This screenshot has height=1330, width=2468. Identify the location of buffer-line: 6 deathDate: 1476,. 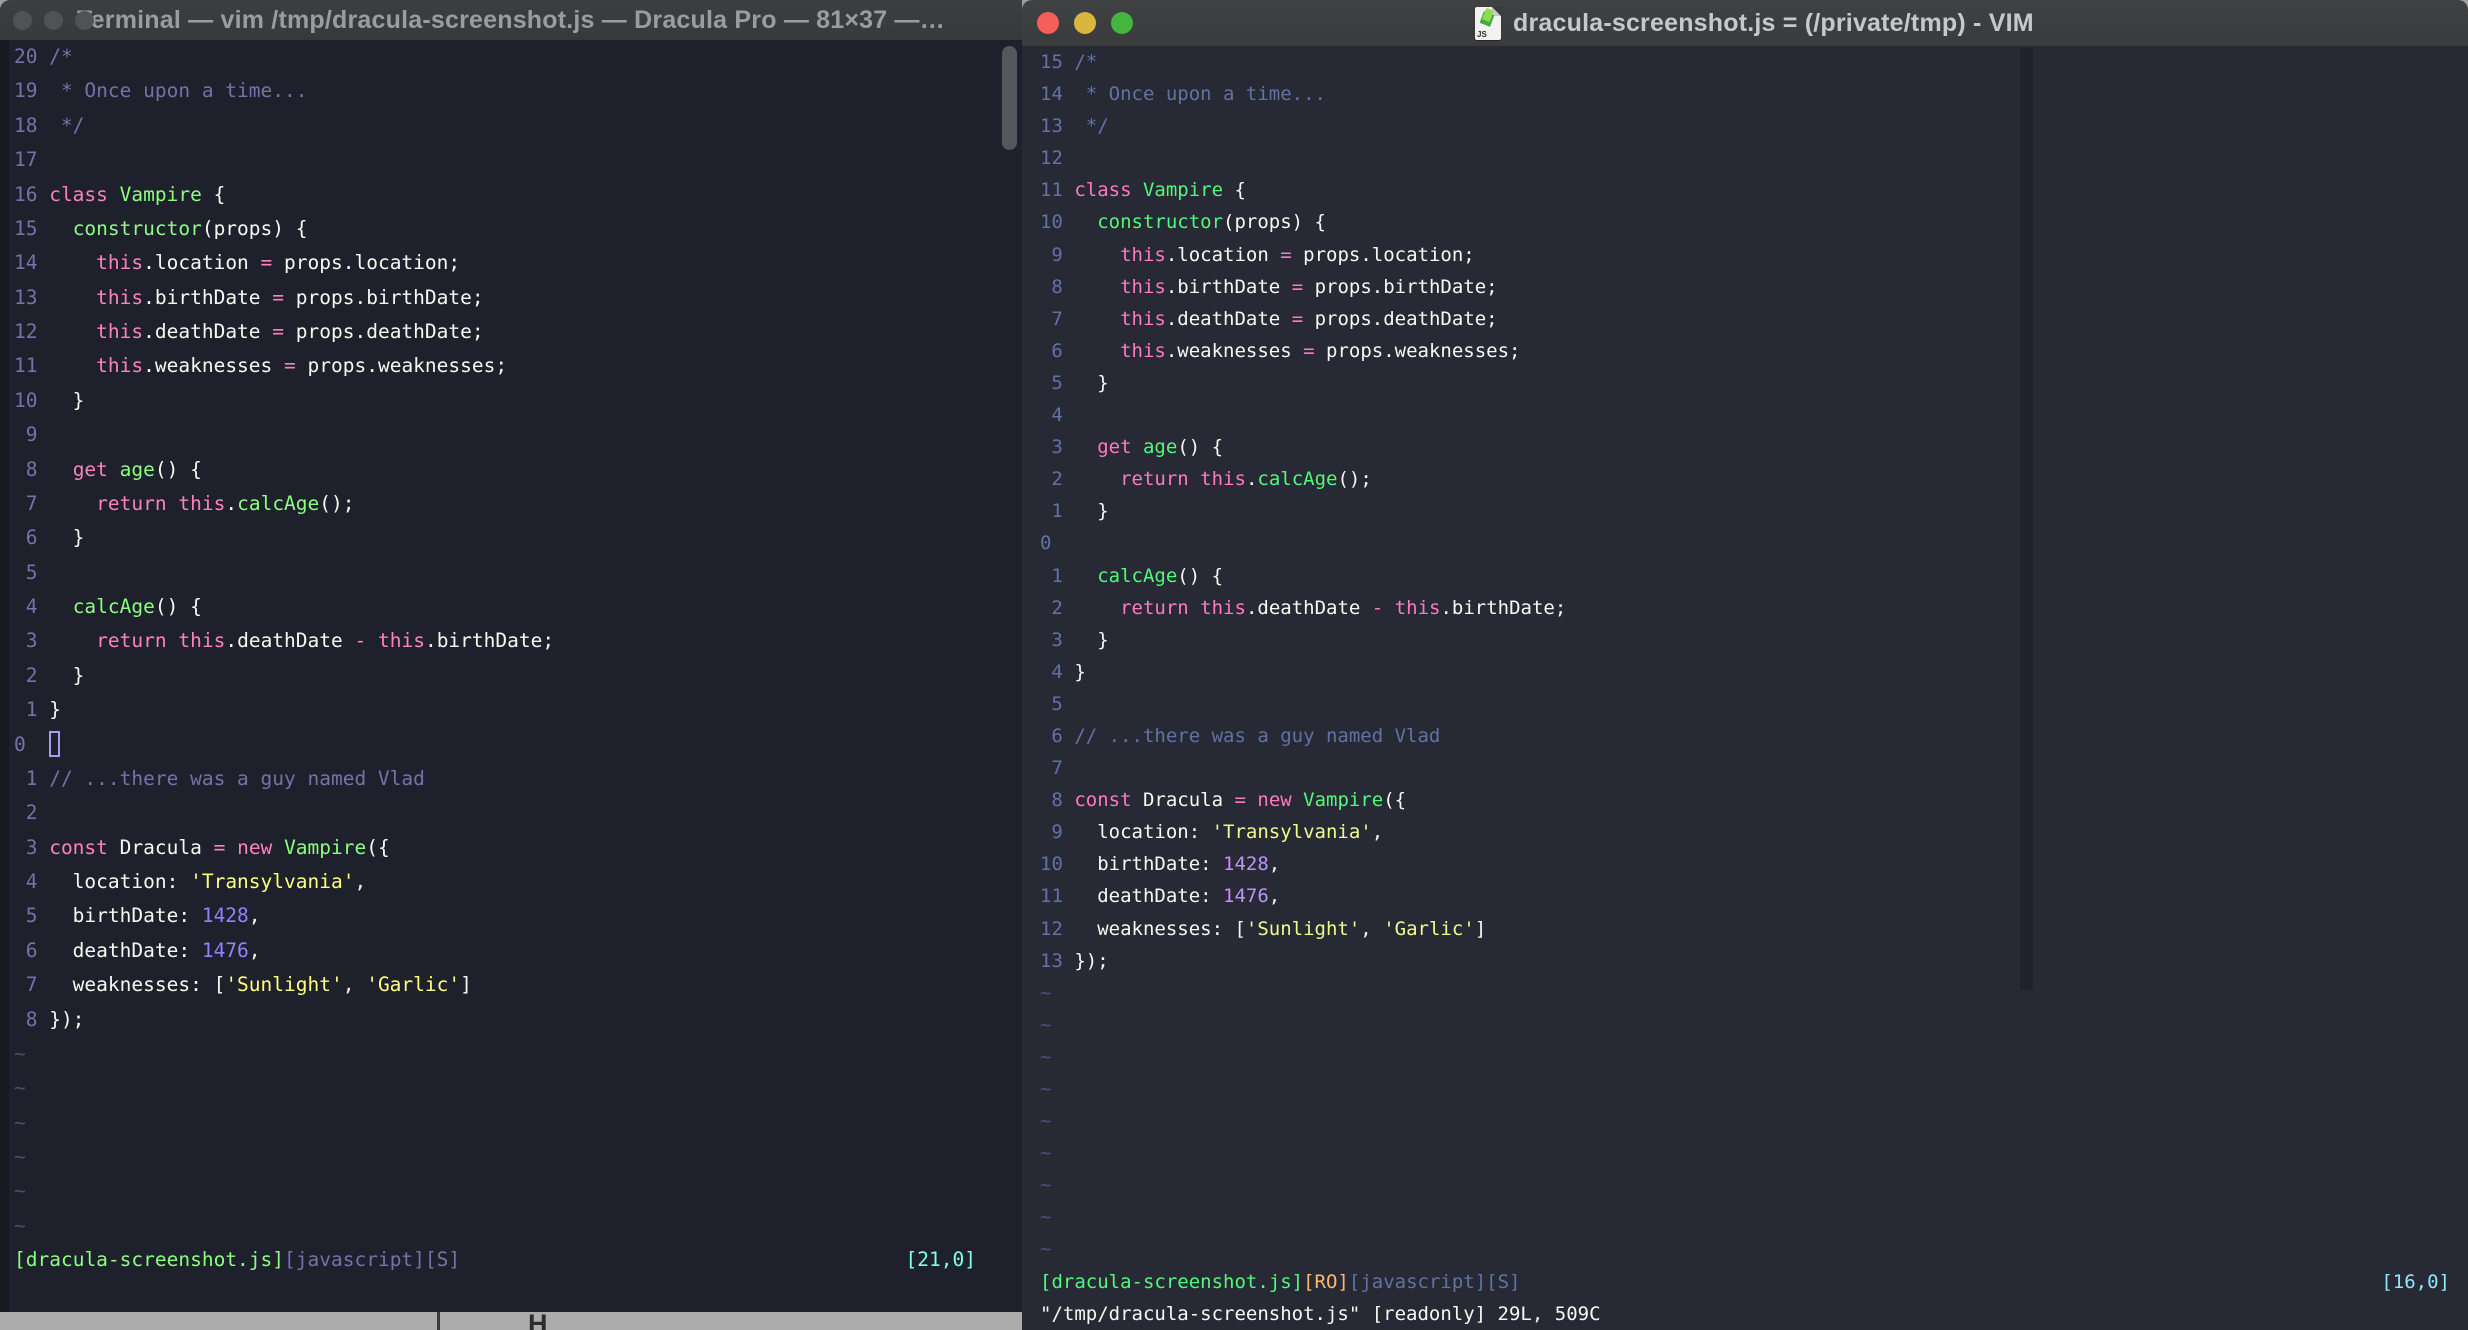
(511, 951).